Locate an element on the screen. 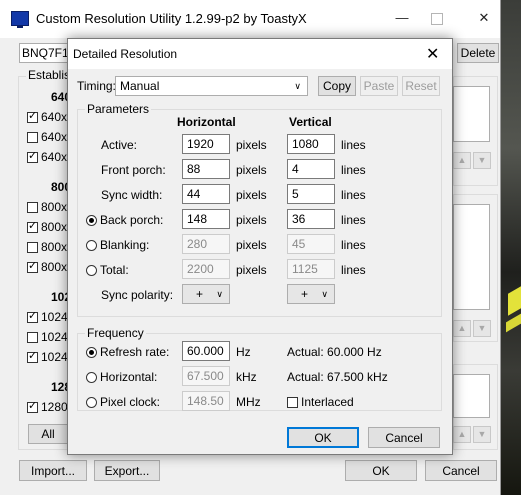  ok-button: OK is located at coordinates (323, 437).